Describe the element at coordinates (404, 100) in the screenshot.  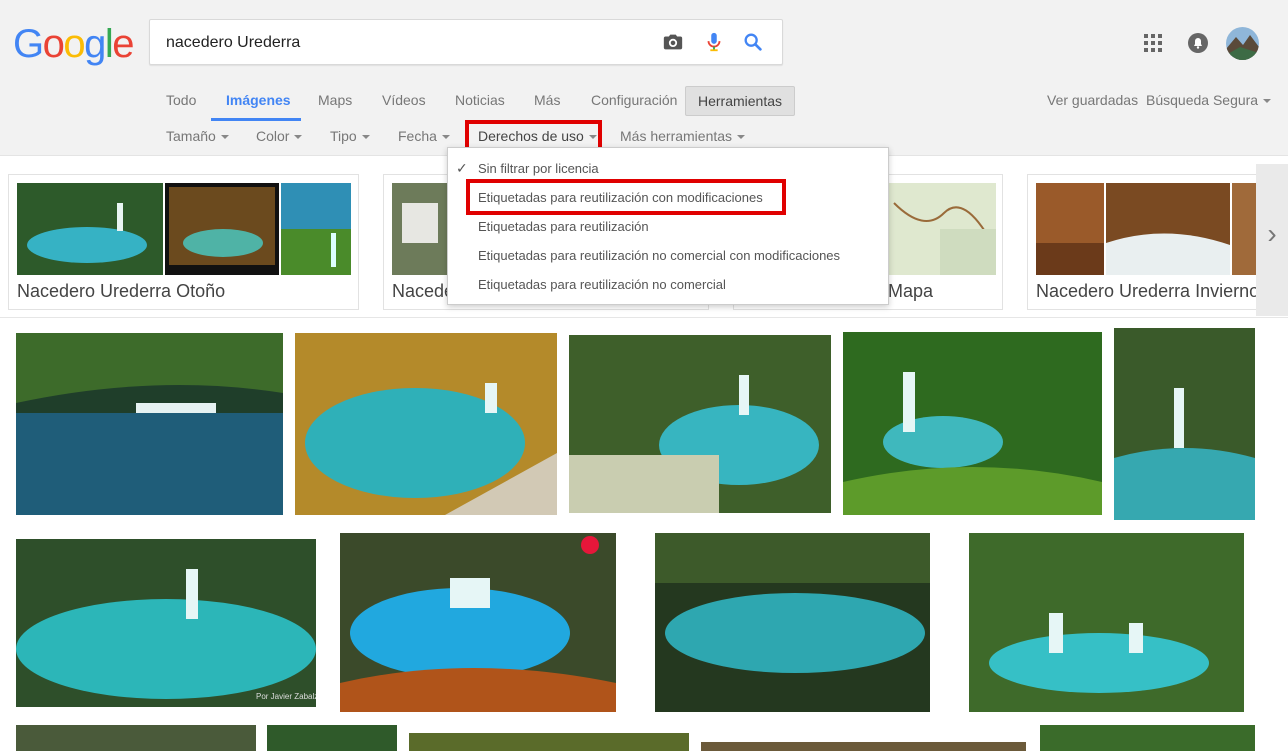
I see `tab-videos: Vídeos` at that location.